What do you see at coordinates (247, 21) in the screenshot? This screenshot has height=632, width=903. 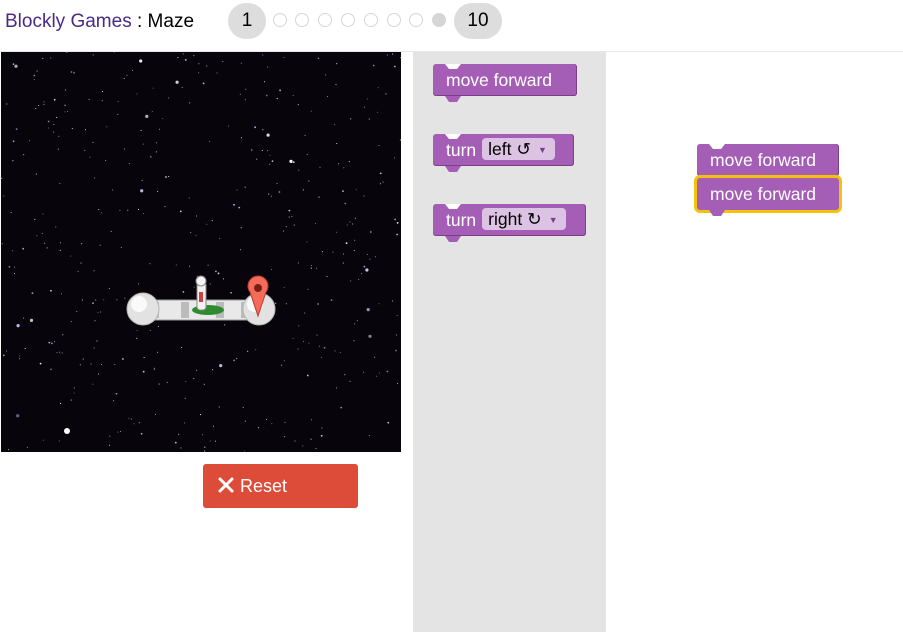 I see `level-1-link: 1` at bounding box center [247, 21].